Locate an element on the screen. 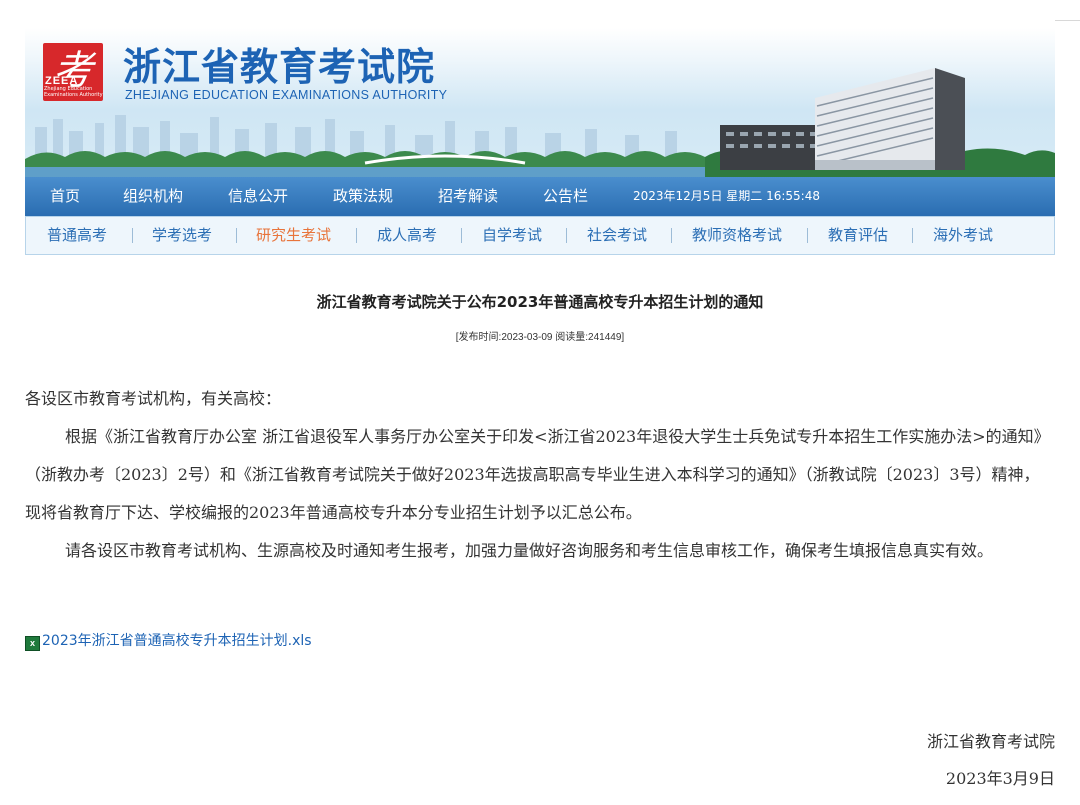 The image size is (1080, 805). current-datetime: 2023年12月5日 星期二 16:55:48 is located at coordinates (726, 196).